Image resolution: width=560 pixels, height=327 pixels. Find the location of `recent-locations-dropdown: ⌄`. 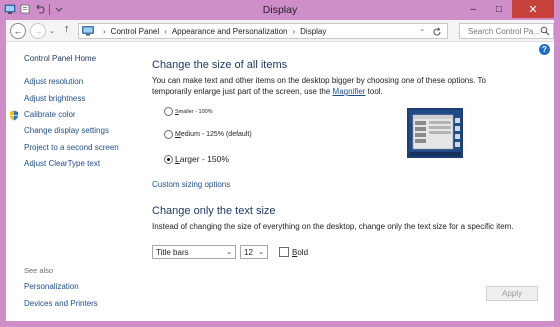

recent-locations-dropdown: ⌄ is located at coordinates (52, 31).